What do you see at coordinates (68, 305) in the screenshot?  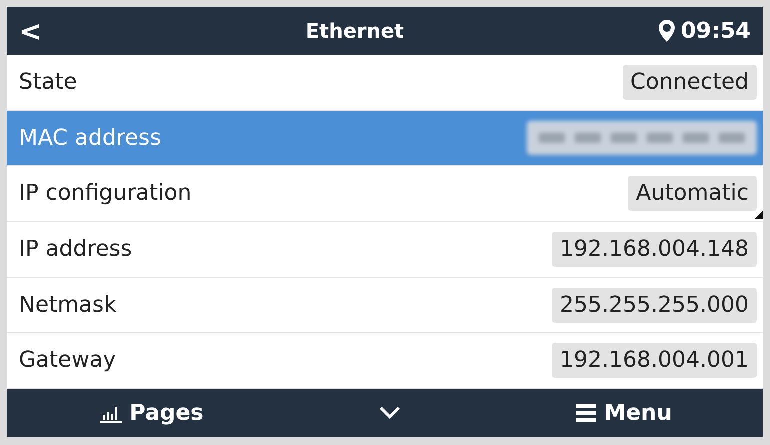 I see `row-label: Netmask` at bounding box center [68, 305].